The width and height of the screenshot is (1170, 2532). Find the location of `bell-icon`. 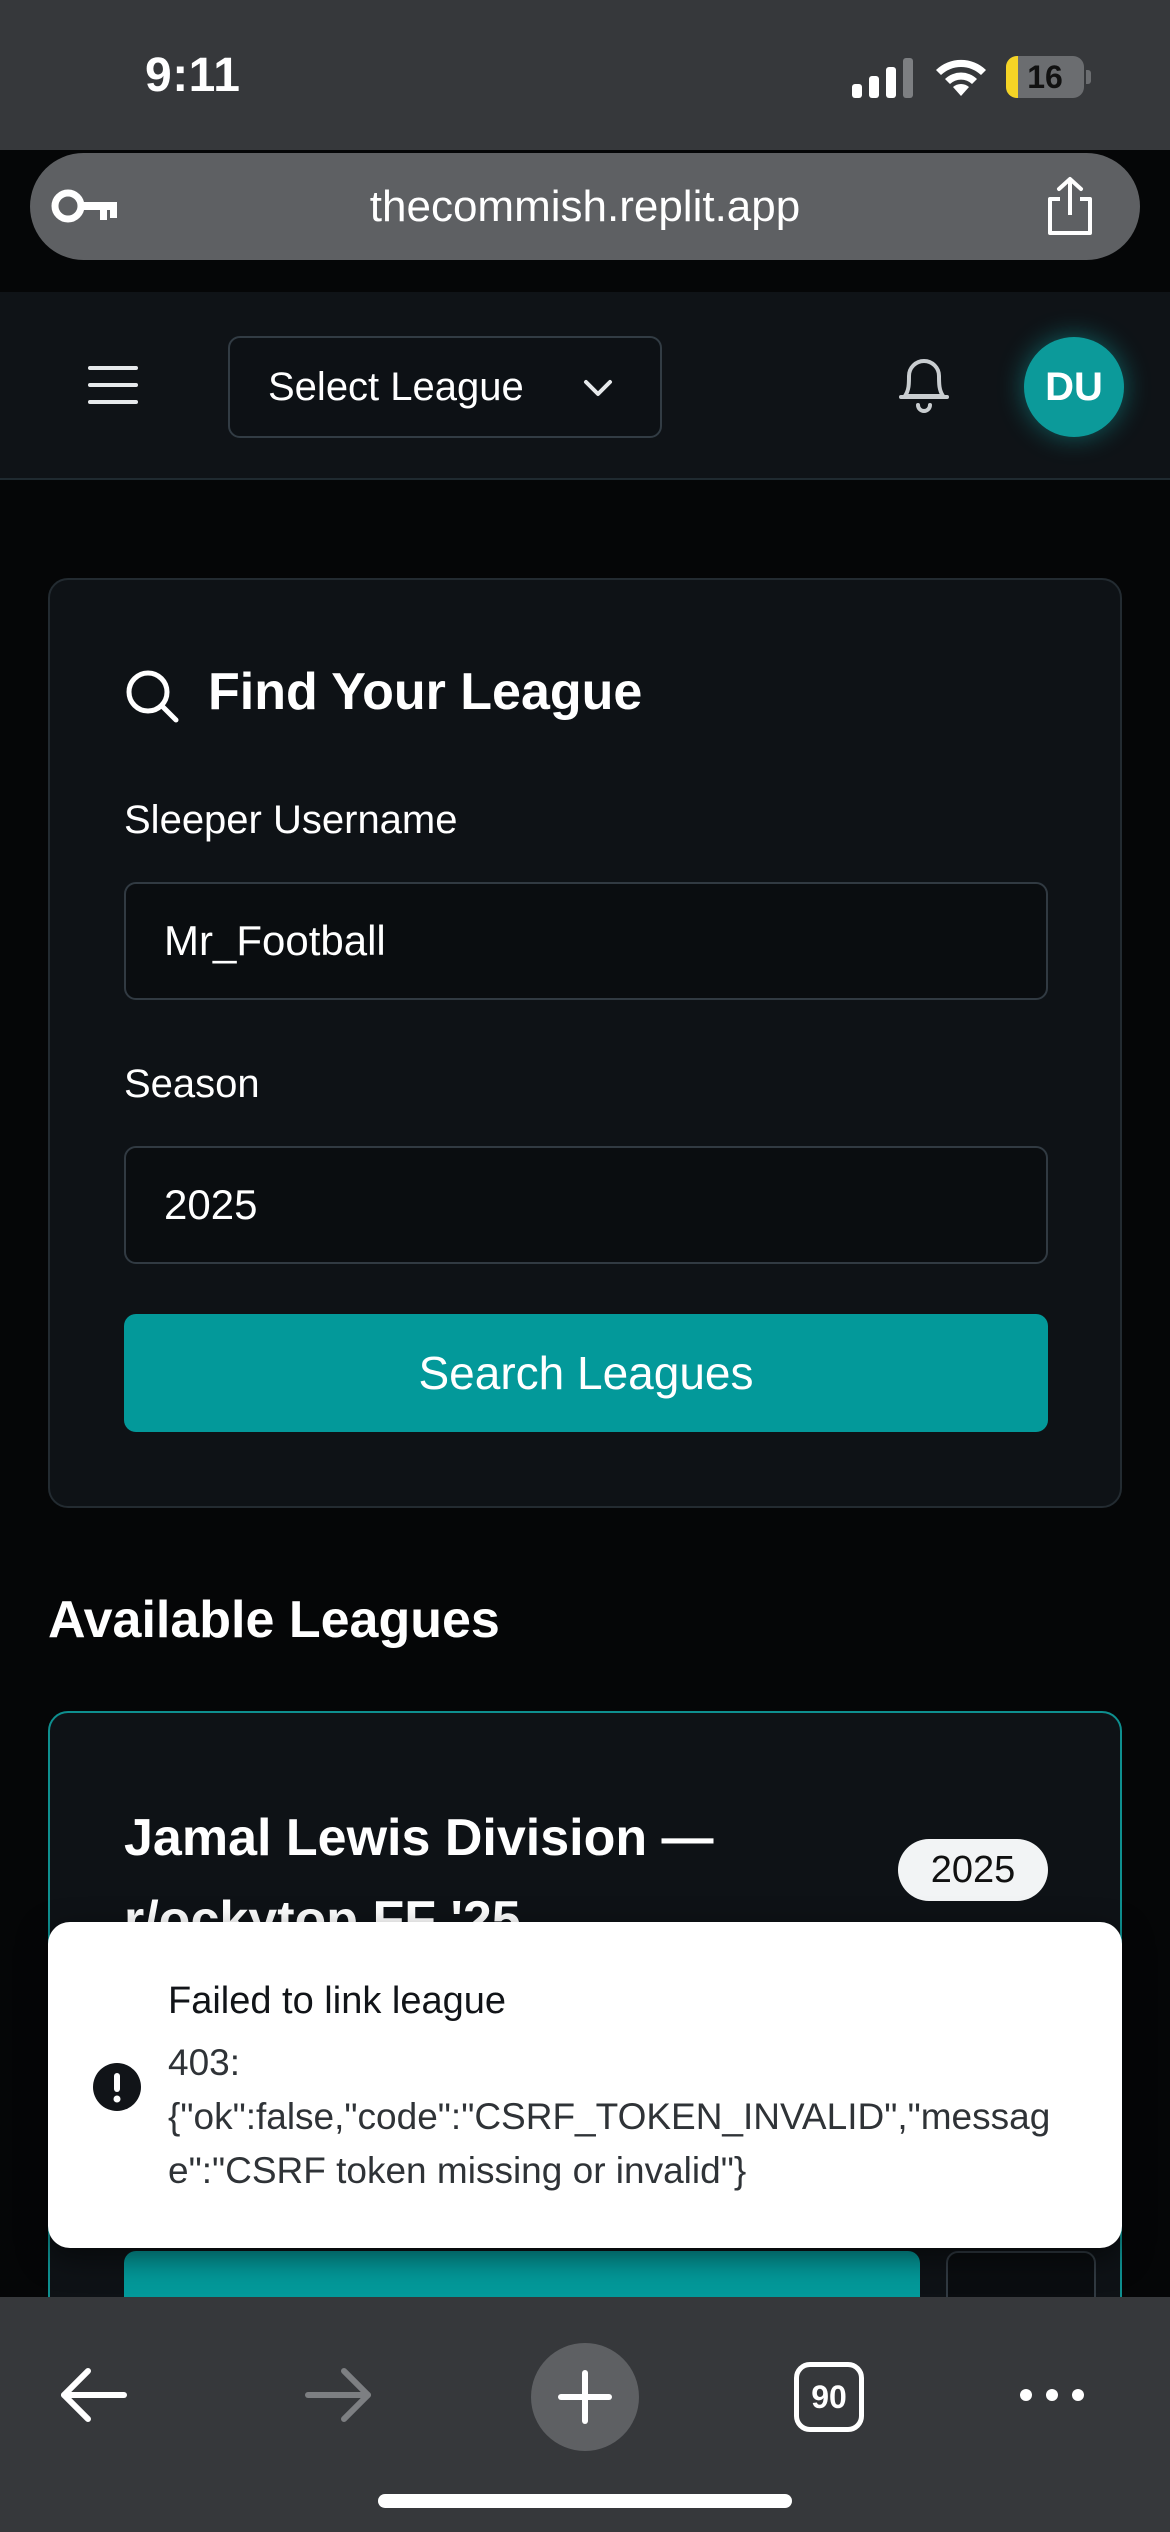

bell-icon is located at coordinates (924, 383).